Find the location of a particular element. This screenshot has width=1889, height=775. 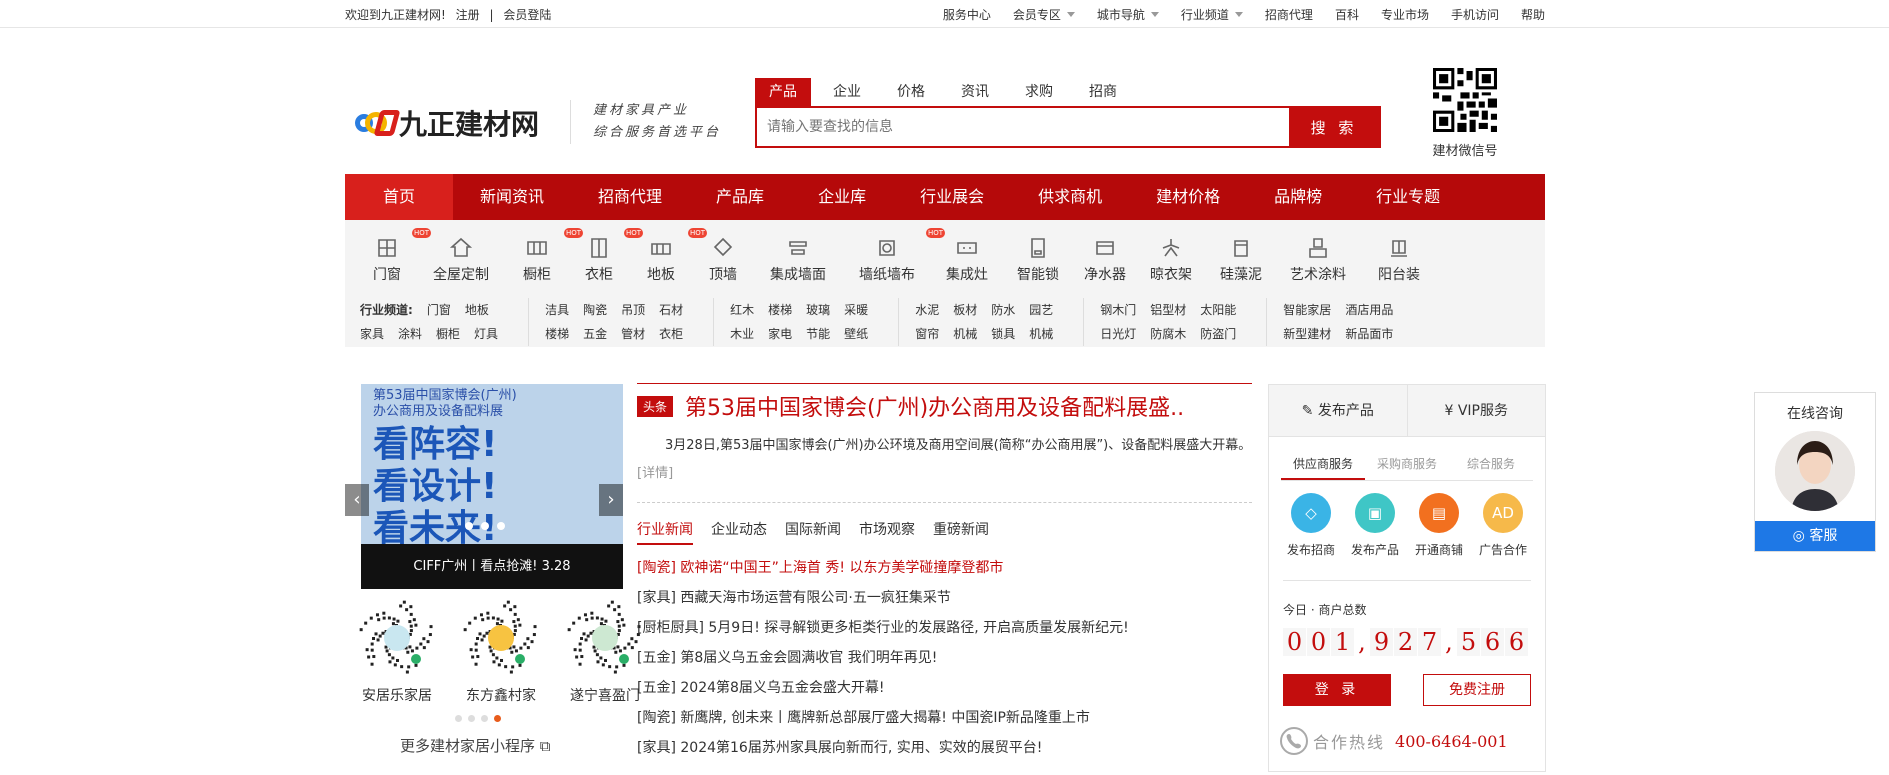

nav-item: 首页 is located at coordinates (399, 197).